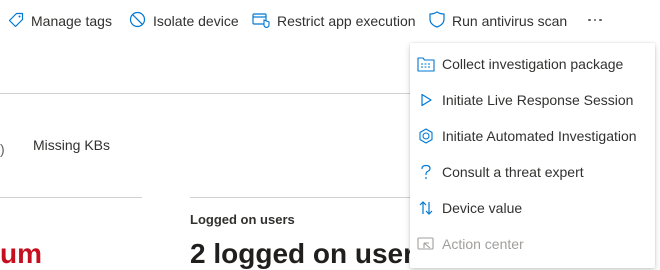 This screenshot has height=270, width=660. I want to click on manage-tags-button: Manage tags, so click(60, 21).